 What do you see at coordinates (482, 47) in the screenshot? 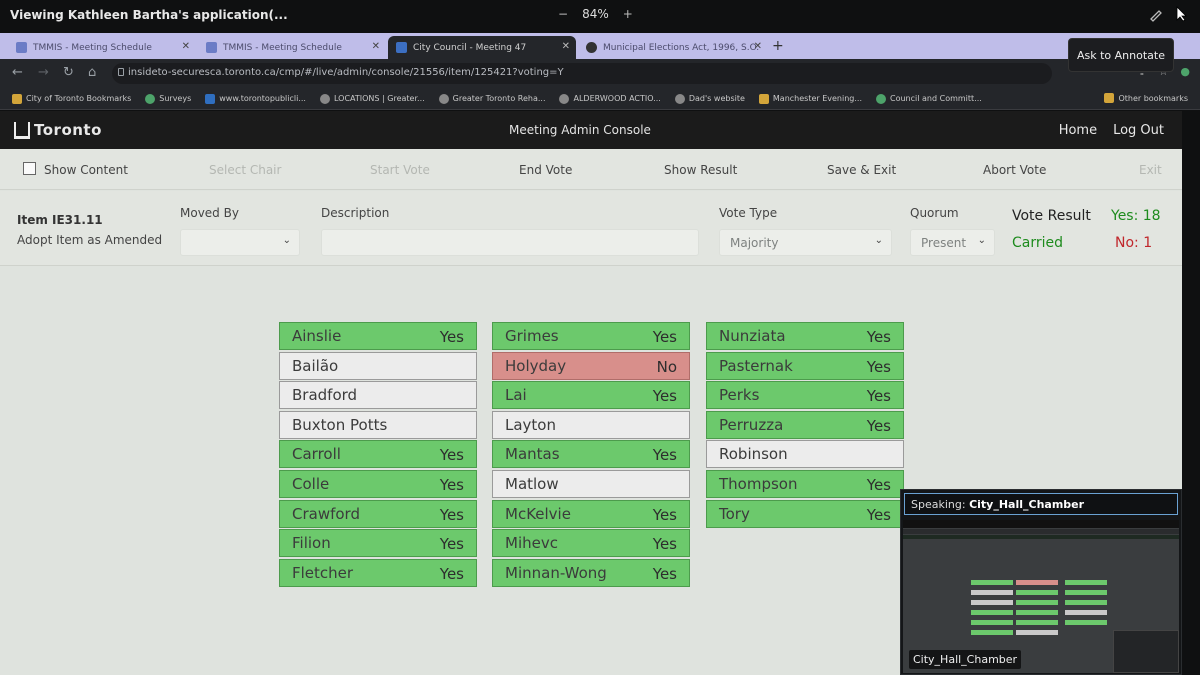
I see `tab-city-council-meeting: City Council - Meeting 47 ✕` at bounding box center [482, 47].